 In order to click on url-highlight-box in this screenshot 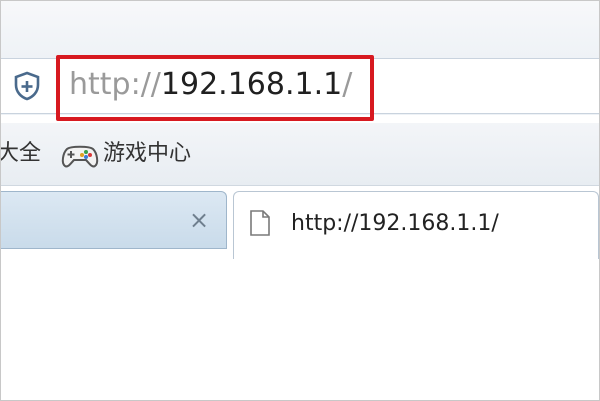, I will do `click(215, 88)`.